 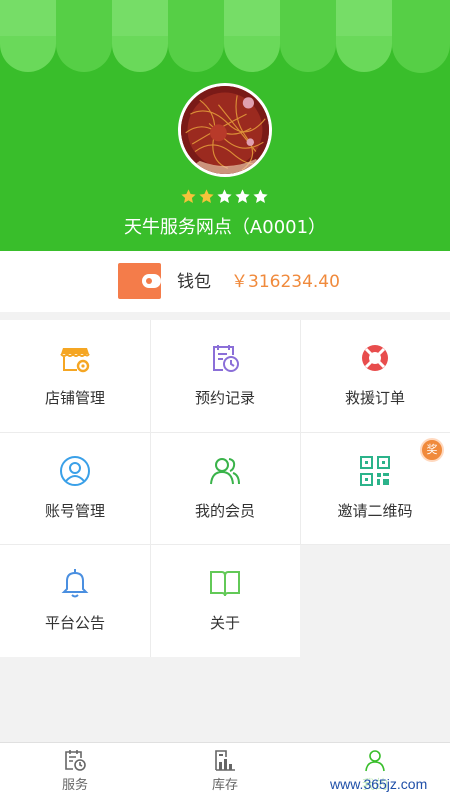 What do you see at coordinates (432, 450) in the screenshot?
I see `reward-badge: 奖` at bounding box center [432, 450].